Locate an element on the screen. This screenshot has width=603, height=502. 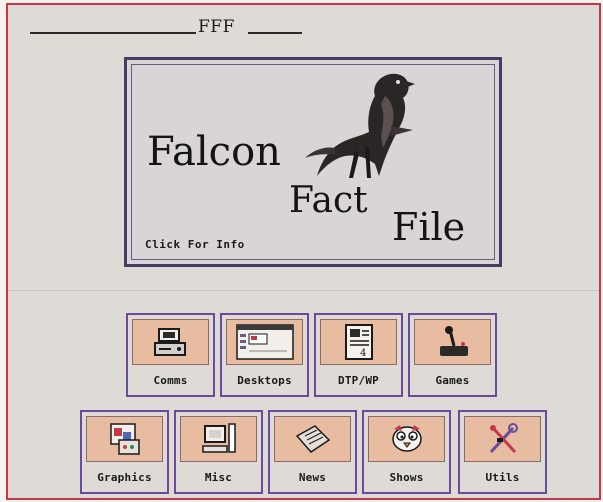
click-for-info-link: Click For Info is located at coordinates (195, 244).